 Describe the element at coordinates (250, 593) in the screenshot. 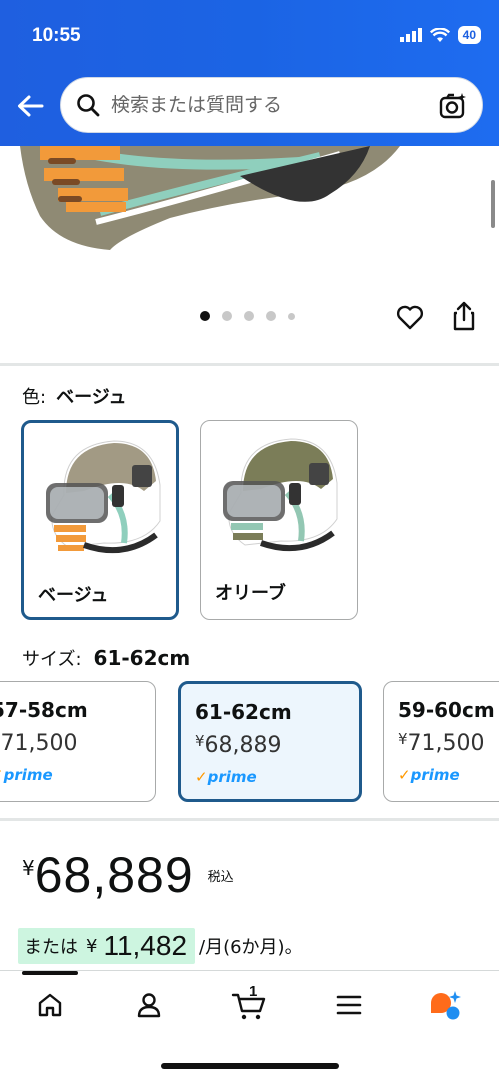

I see `color-option-label: オリーブ` at that location.